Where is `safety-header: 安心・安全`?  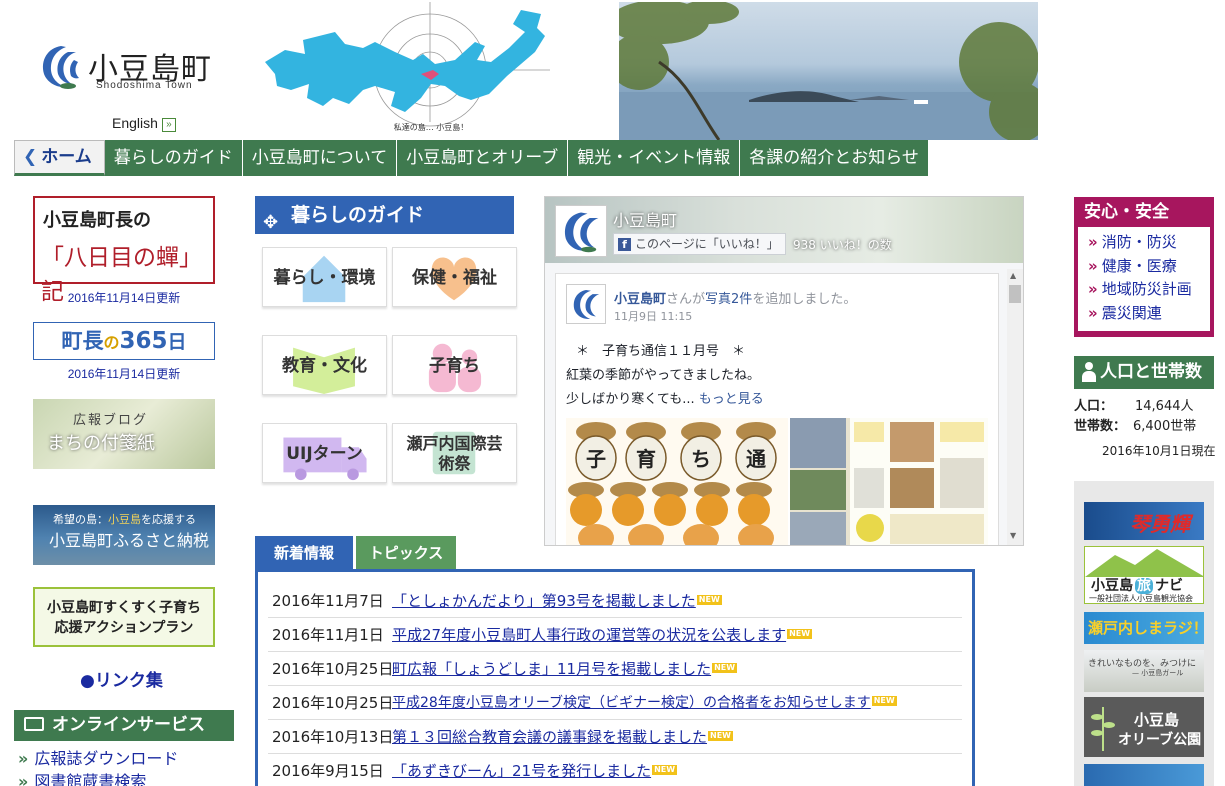 safety-header: 安心・安全 is located at coordinates (1126, 212).